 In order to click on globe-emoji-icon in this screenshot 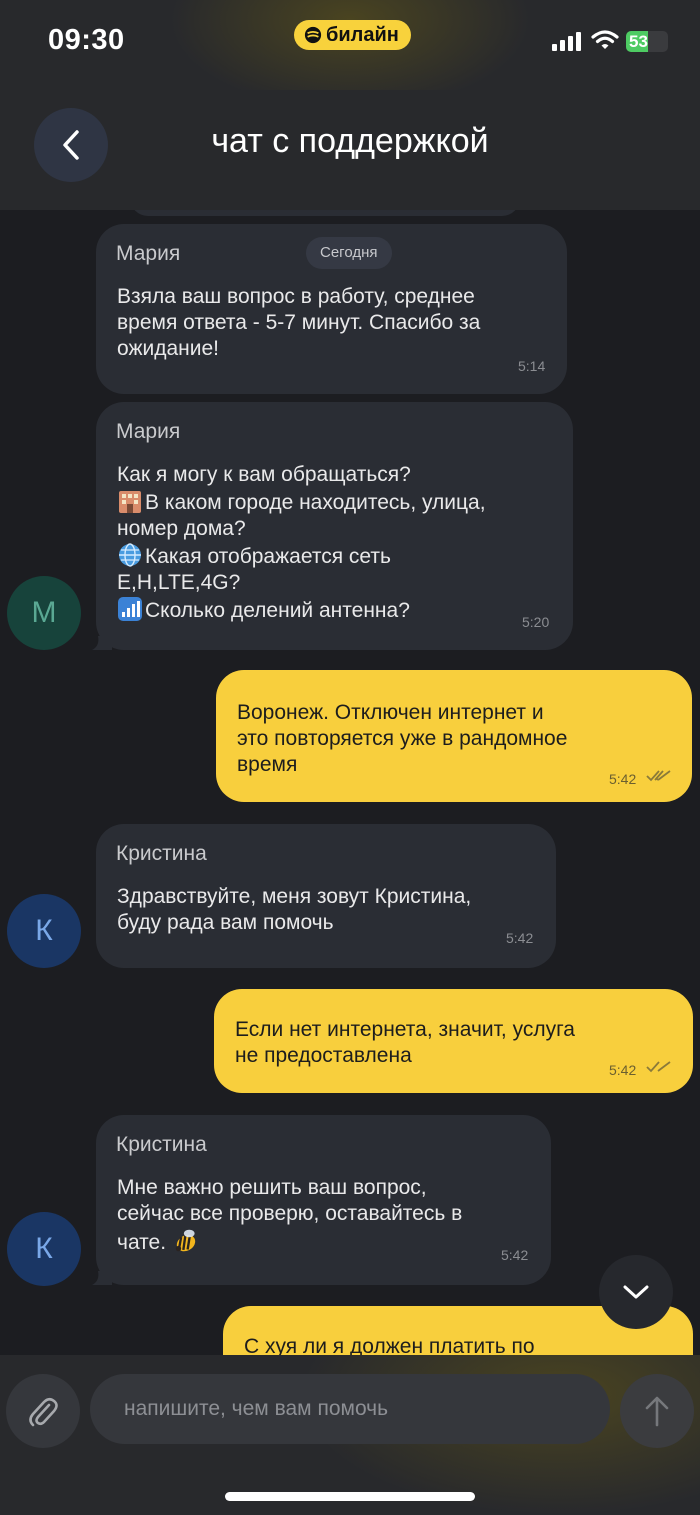, I will do `click(130, 555)`.